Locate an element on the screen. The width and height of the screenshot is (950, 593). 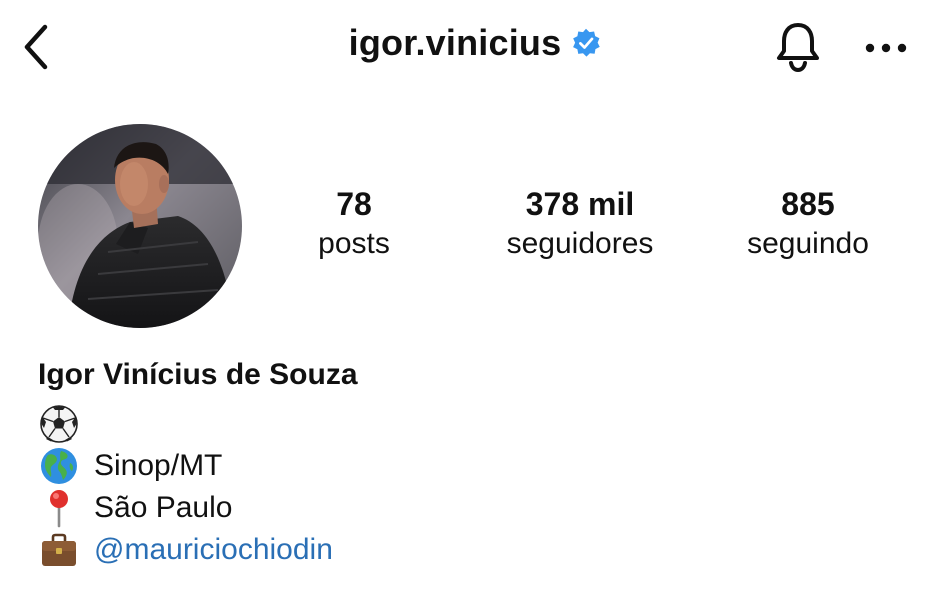
bell-icon is located at coordinates (798, 48).